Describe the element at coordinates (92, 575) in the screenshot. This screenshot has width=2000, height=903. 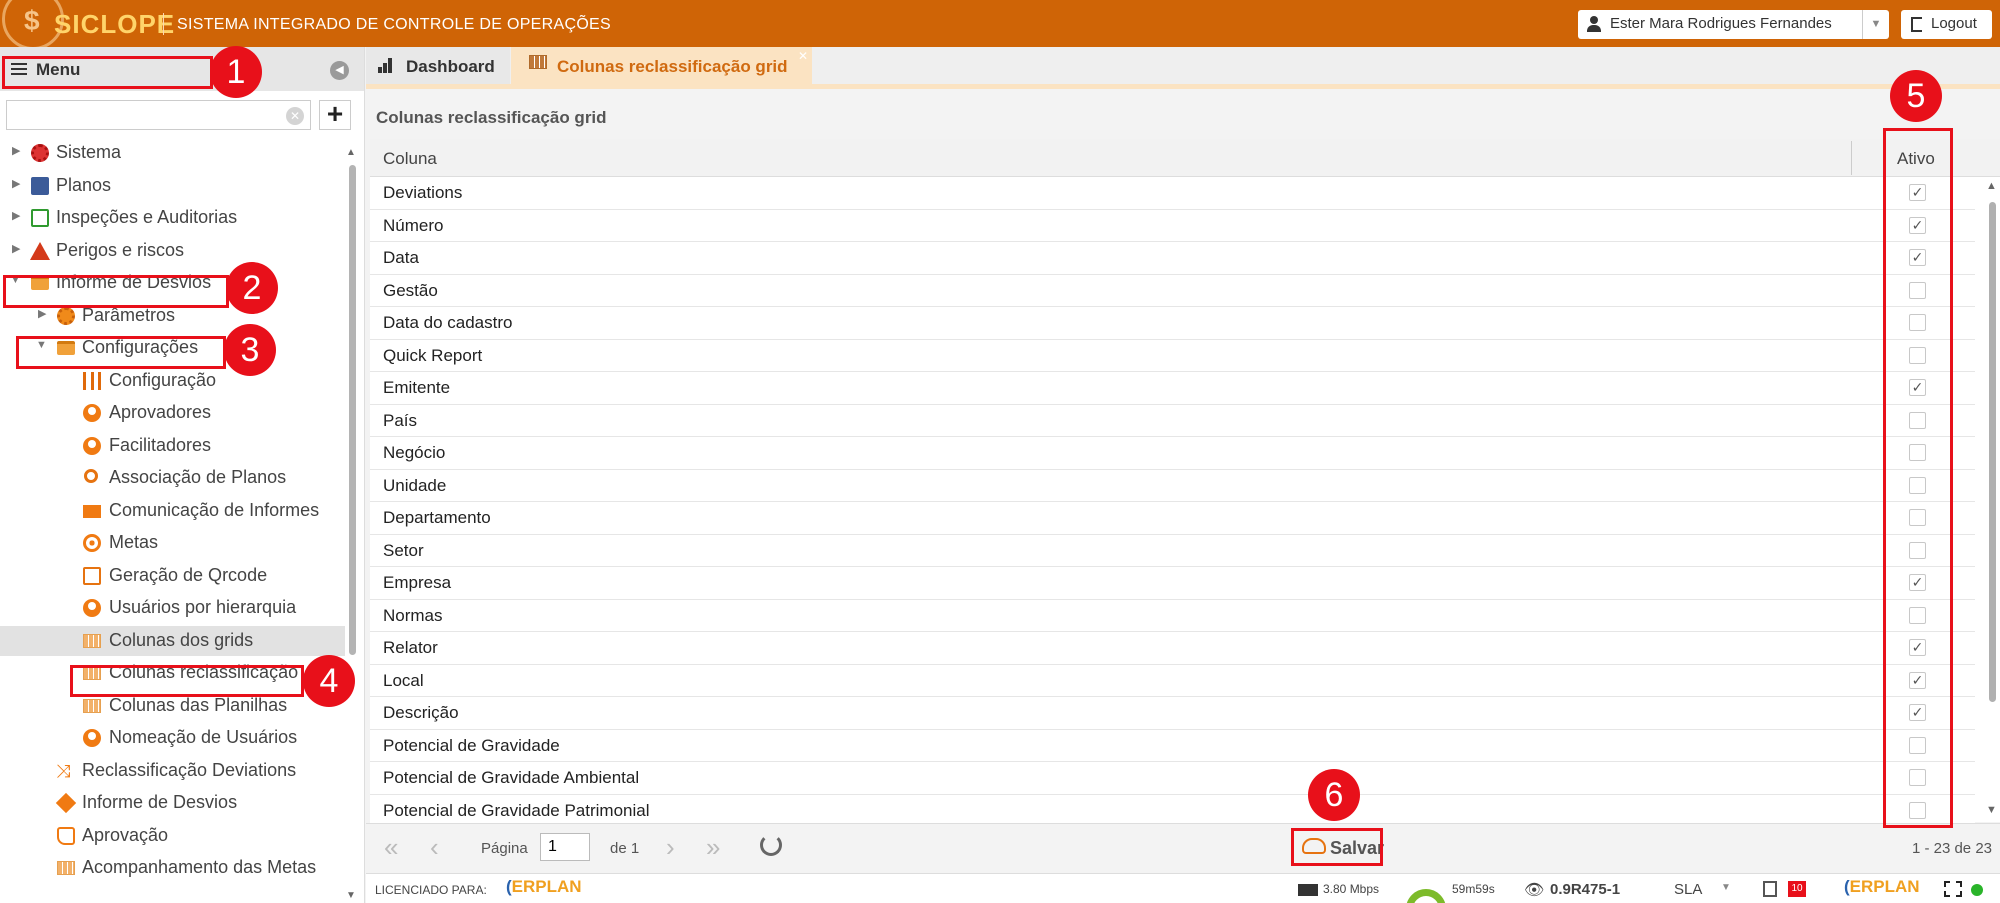
I see `document-icon` at that location.